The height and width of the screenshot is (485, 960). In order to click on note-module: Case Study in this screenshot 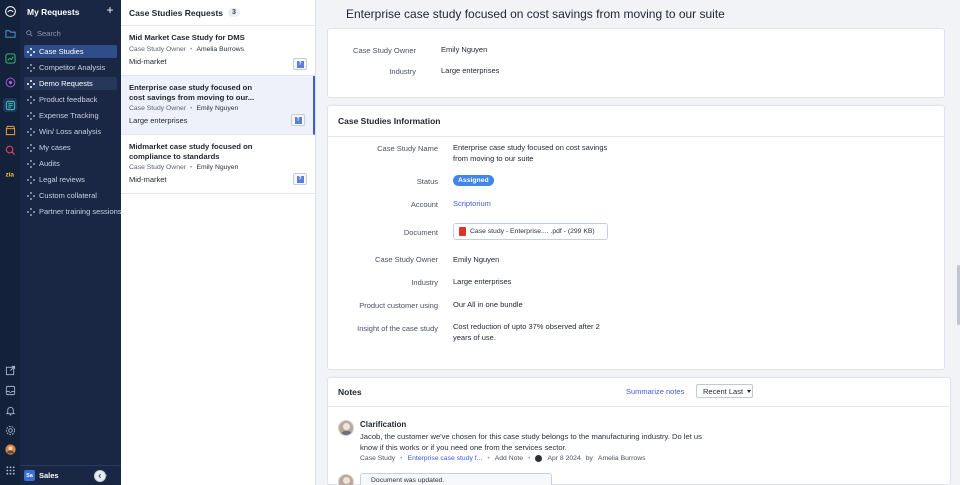, I will do `click(378, 458)`.